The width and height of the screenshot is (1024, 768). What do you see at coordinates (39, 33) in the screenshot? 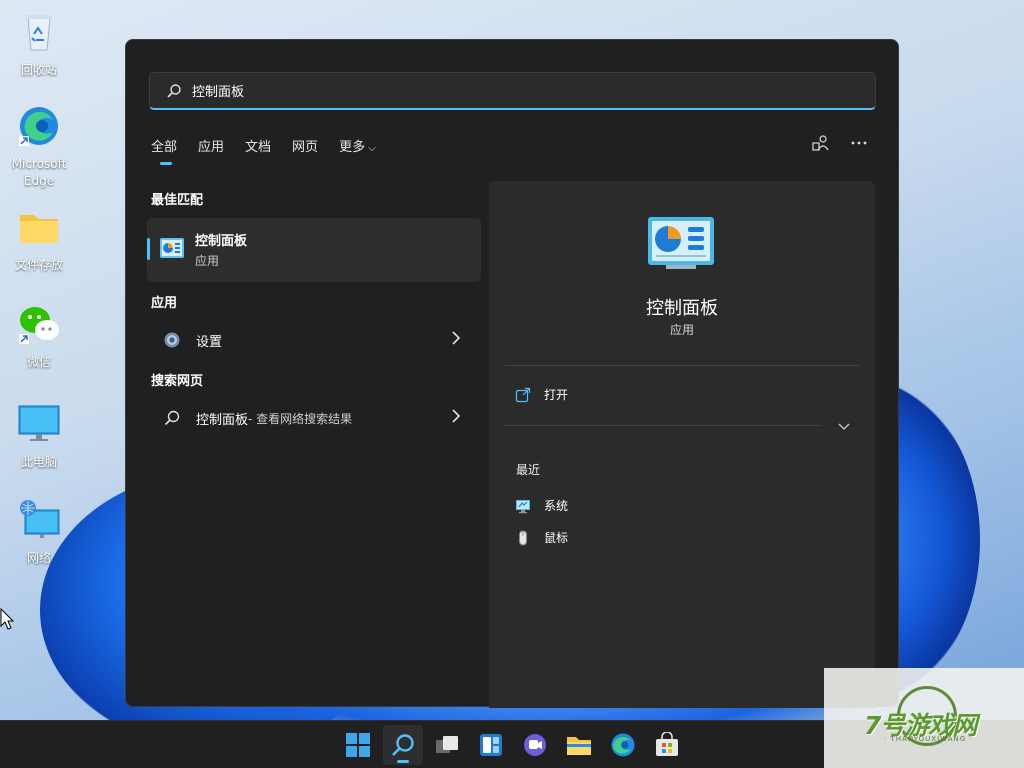
I see `recycle-bin-icon` at bounding box center [39, 33].